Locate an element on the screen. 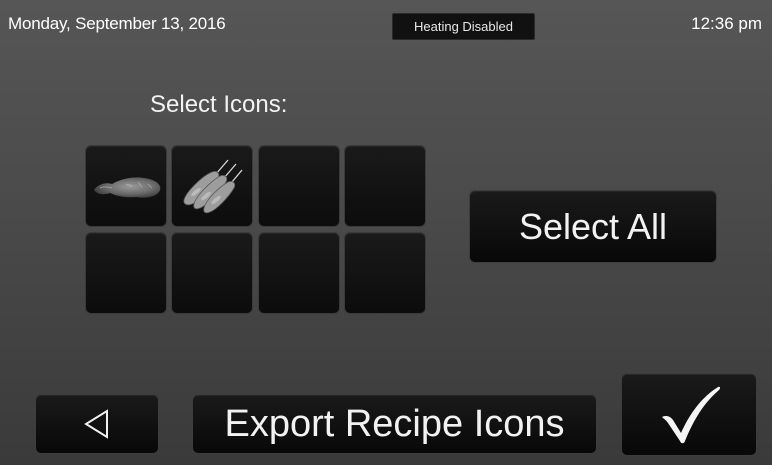  confirm-button is located at coordinates (689, 414).